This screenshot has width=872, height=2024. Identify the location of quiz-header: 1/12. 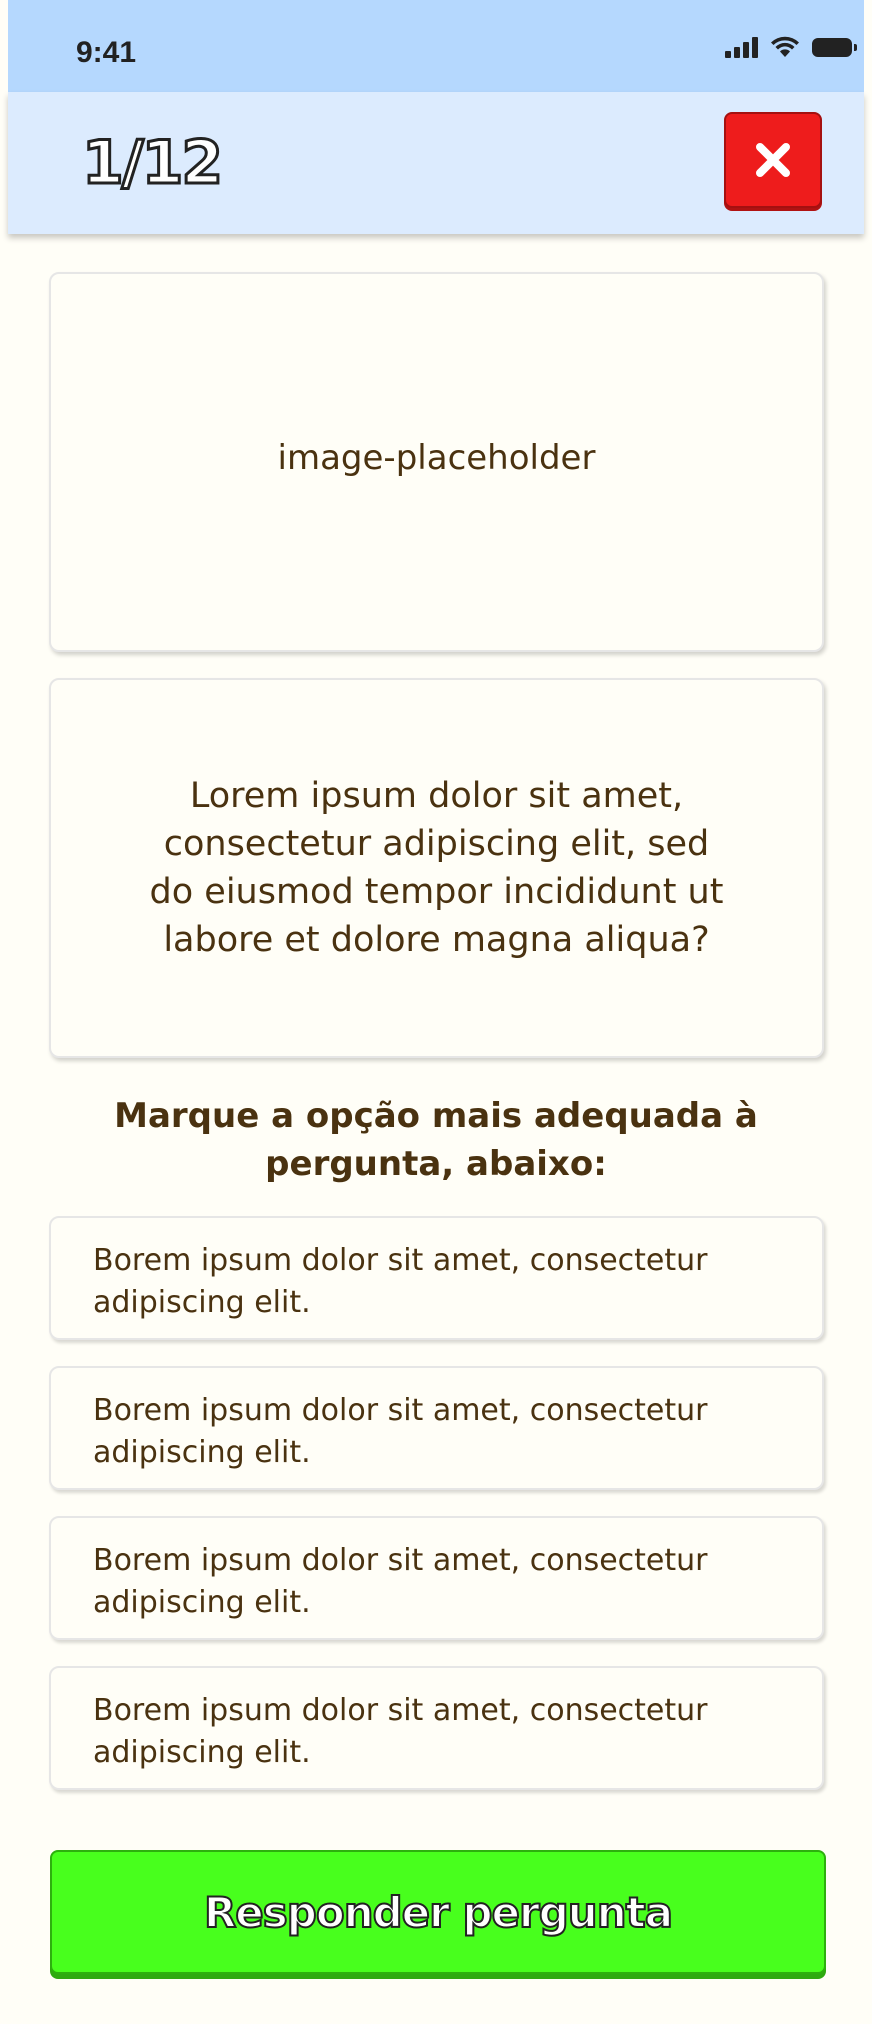
(436, 163).